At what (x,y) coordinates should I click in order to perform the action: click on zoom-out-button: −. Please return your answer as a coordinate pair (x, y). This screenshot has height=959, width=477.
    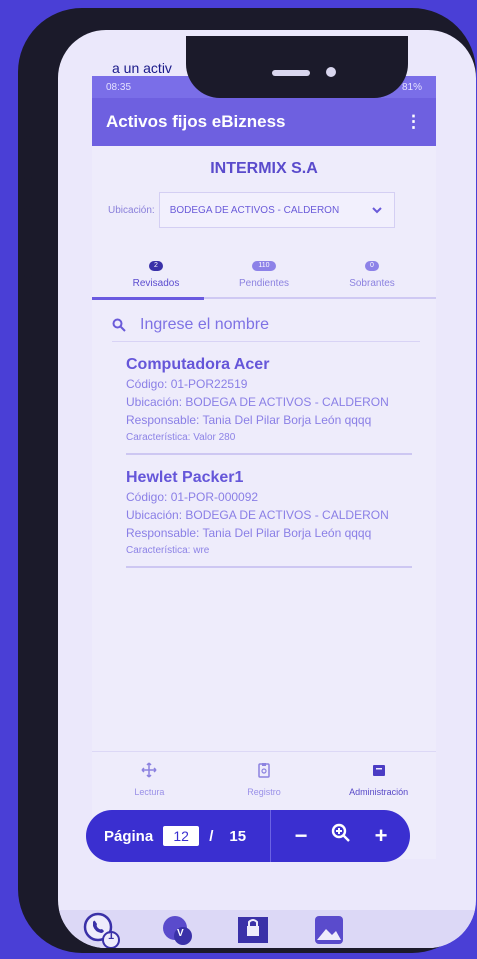
    Looking at the image, I should click on (301, 836).